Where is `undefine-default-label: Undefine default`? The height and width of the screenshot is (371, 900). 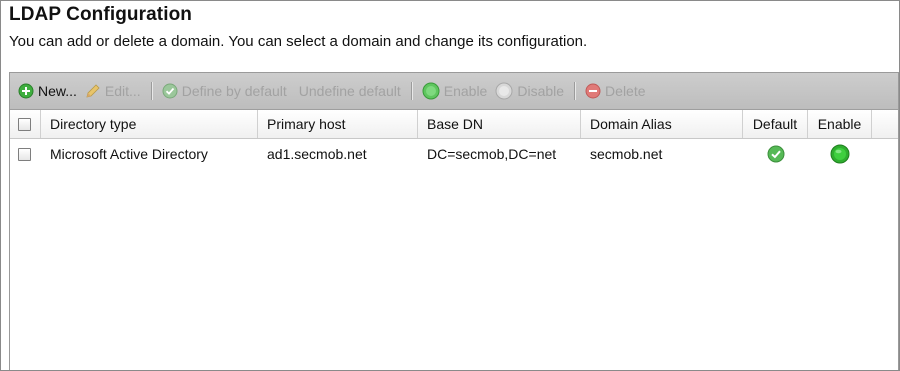 undefine-default-label: Undefine default is located at coordinates (349, 91).